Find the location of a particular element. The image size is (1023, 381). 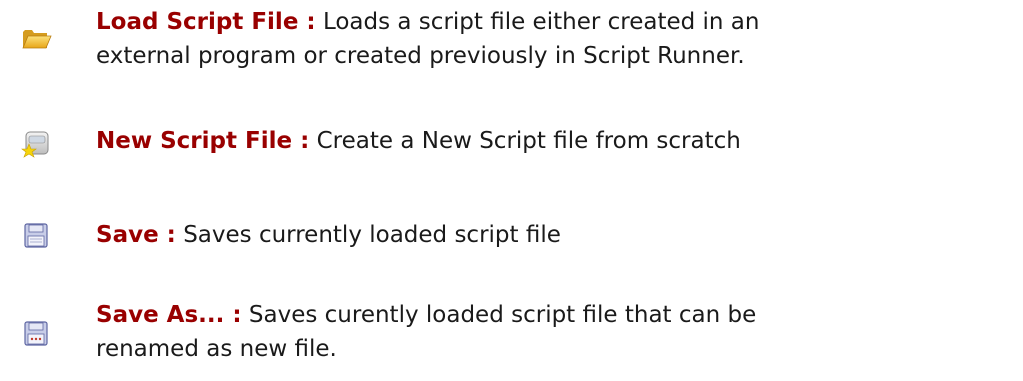

save-floppy-icon is located at coordinates (36, 236).